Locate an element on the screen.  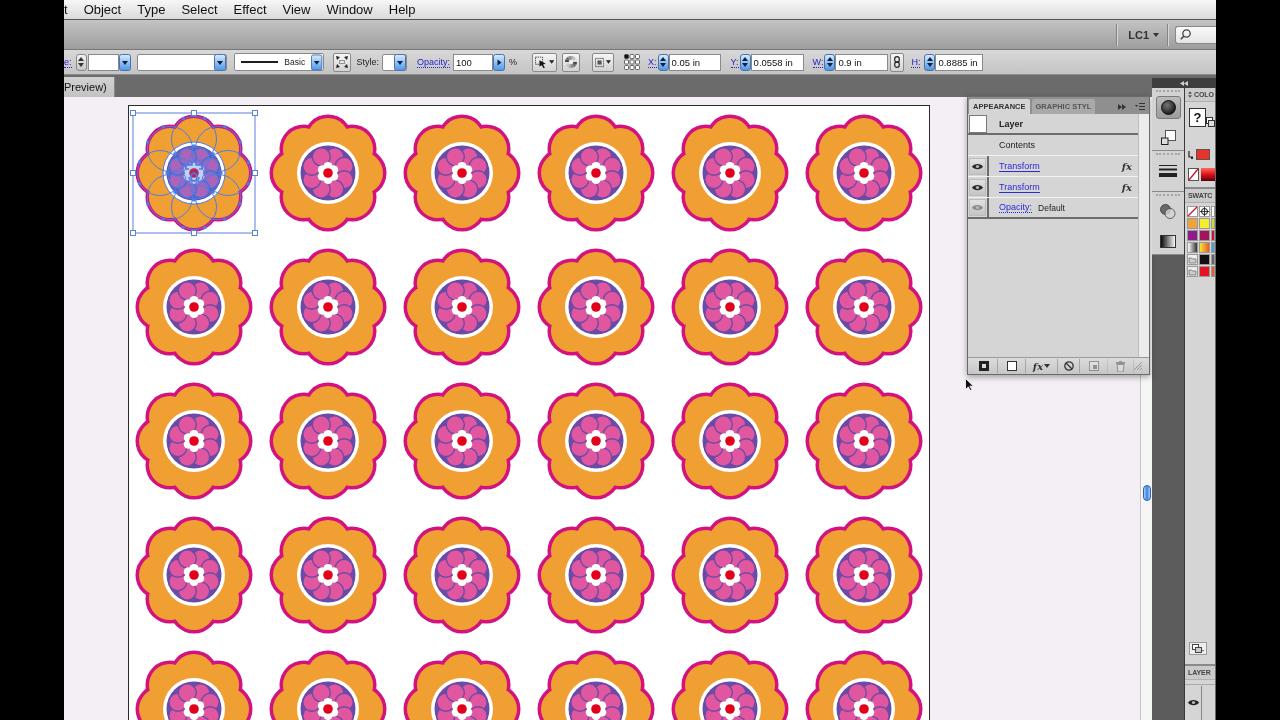
stacked-squares-icon is located at coordinates (1198, 648).